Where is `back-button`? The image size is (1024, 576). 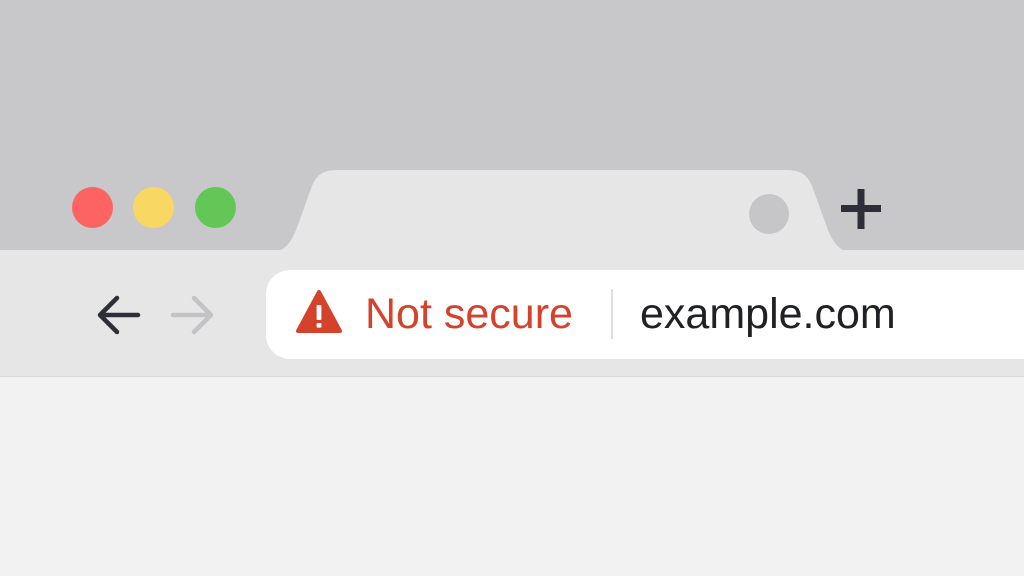
back-button is located at coordinates (118, 315).